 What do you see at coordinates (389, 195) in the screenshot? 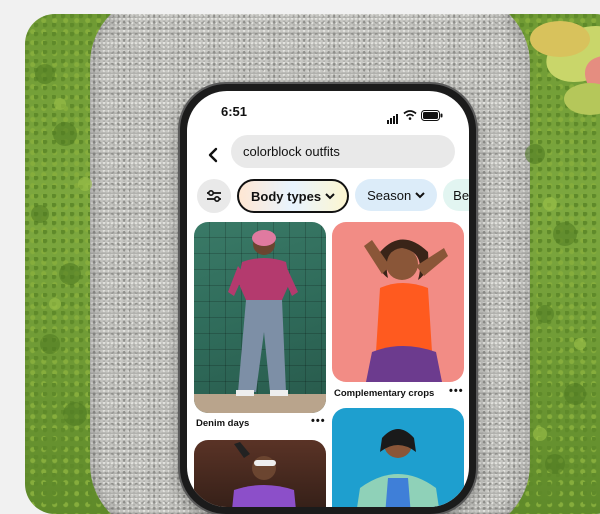
I see `chip-label: Season` at bounding box center [389, 195].